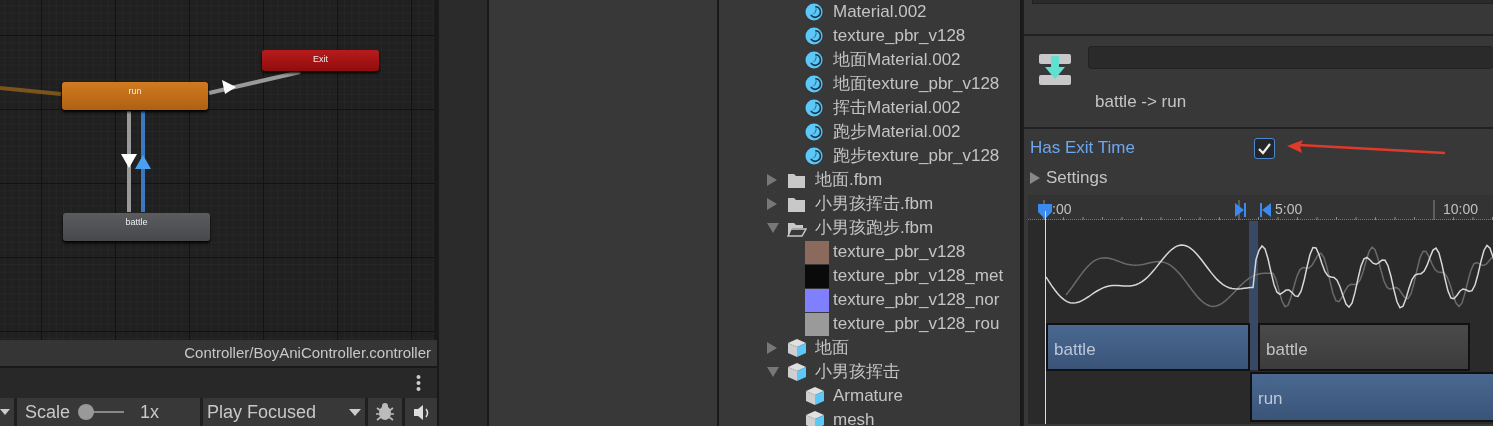 The image size is (1493, 426). What do you see at coordinates (1141, 102) in the screenshot?
I see `transition-title: battle -> run` at bounding box center [1141, 102].